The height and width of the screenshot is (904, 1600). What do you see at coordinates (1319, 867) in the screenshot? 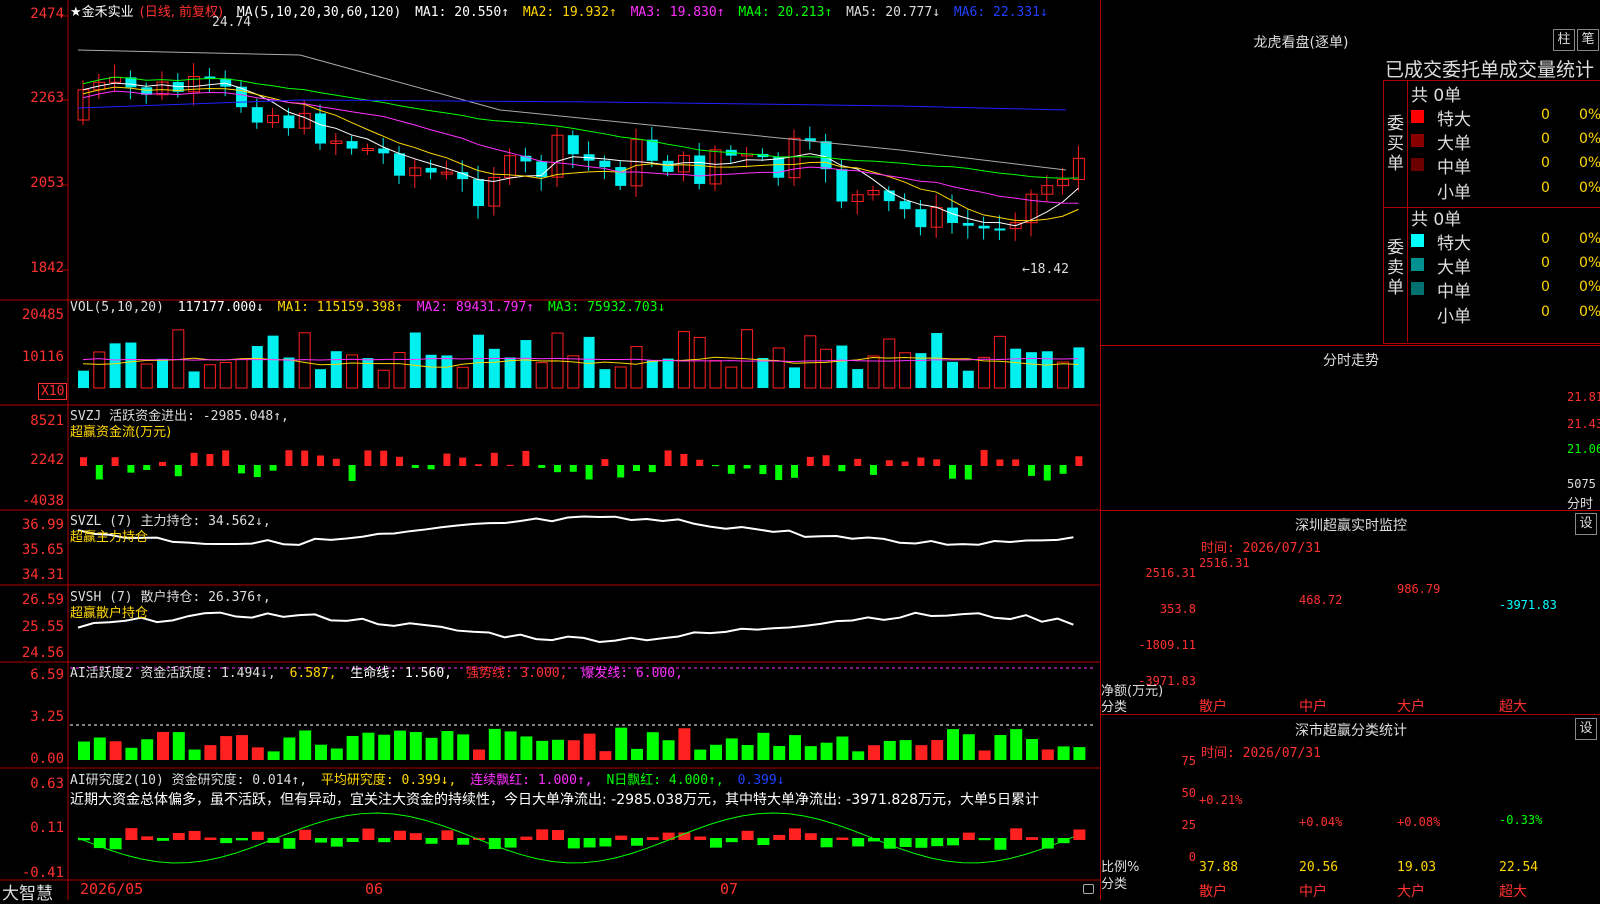
I see `classify-val-mid: 20.56` at bounding box center [1319, 867].